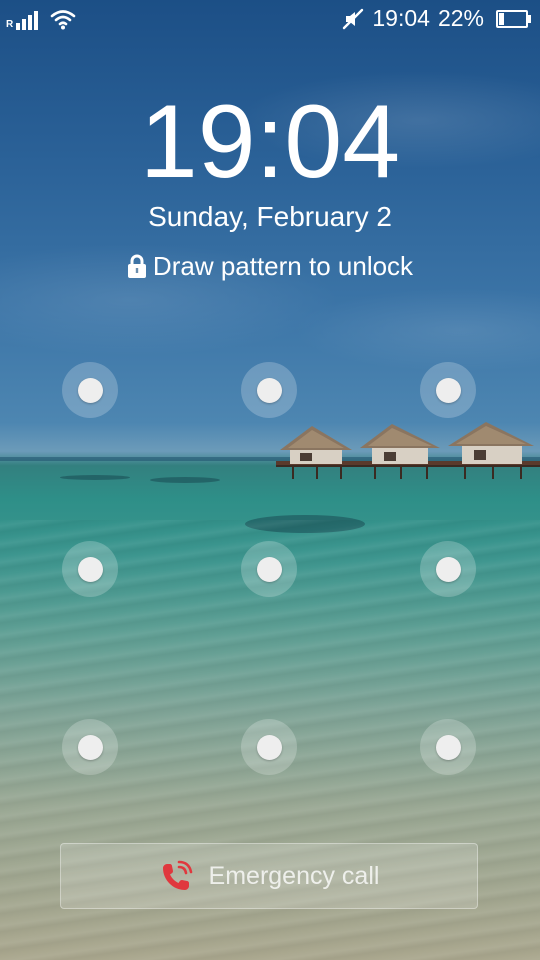  I want to click on emergency-call-label: Emergency call, so click(294, 875).